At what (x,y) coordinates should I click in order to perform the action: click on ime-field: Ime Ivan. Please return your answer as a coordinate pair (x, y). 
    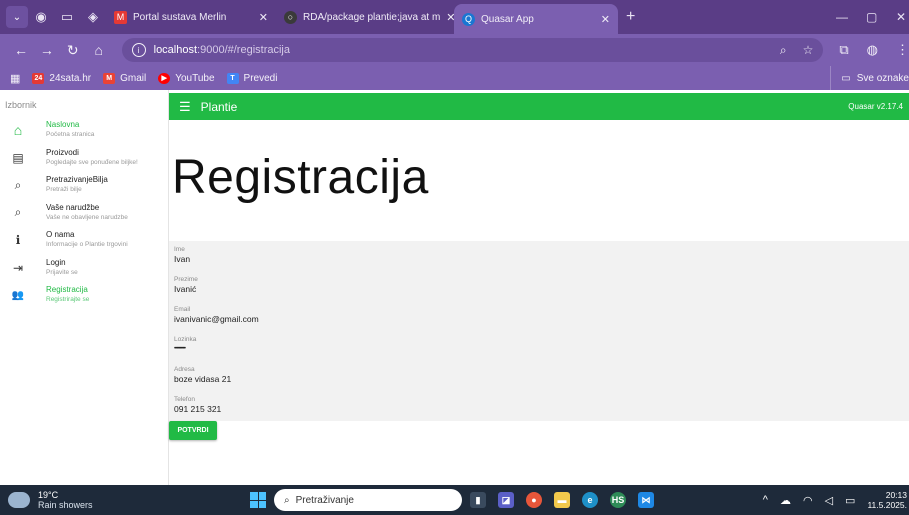
    Looking at the image, I should click on (182, 255).